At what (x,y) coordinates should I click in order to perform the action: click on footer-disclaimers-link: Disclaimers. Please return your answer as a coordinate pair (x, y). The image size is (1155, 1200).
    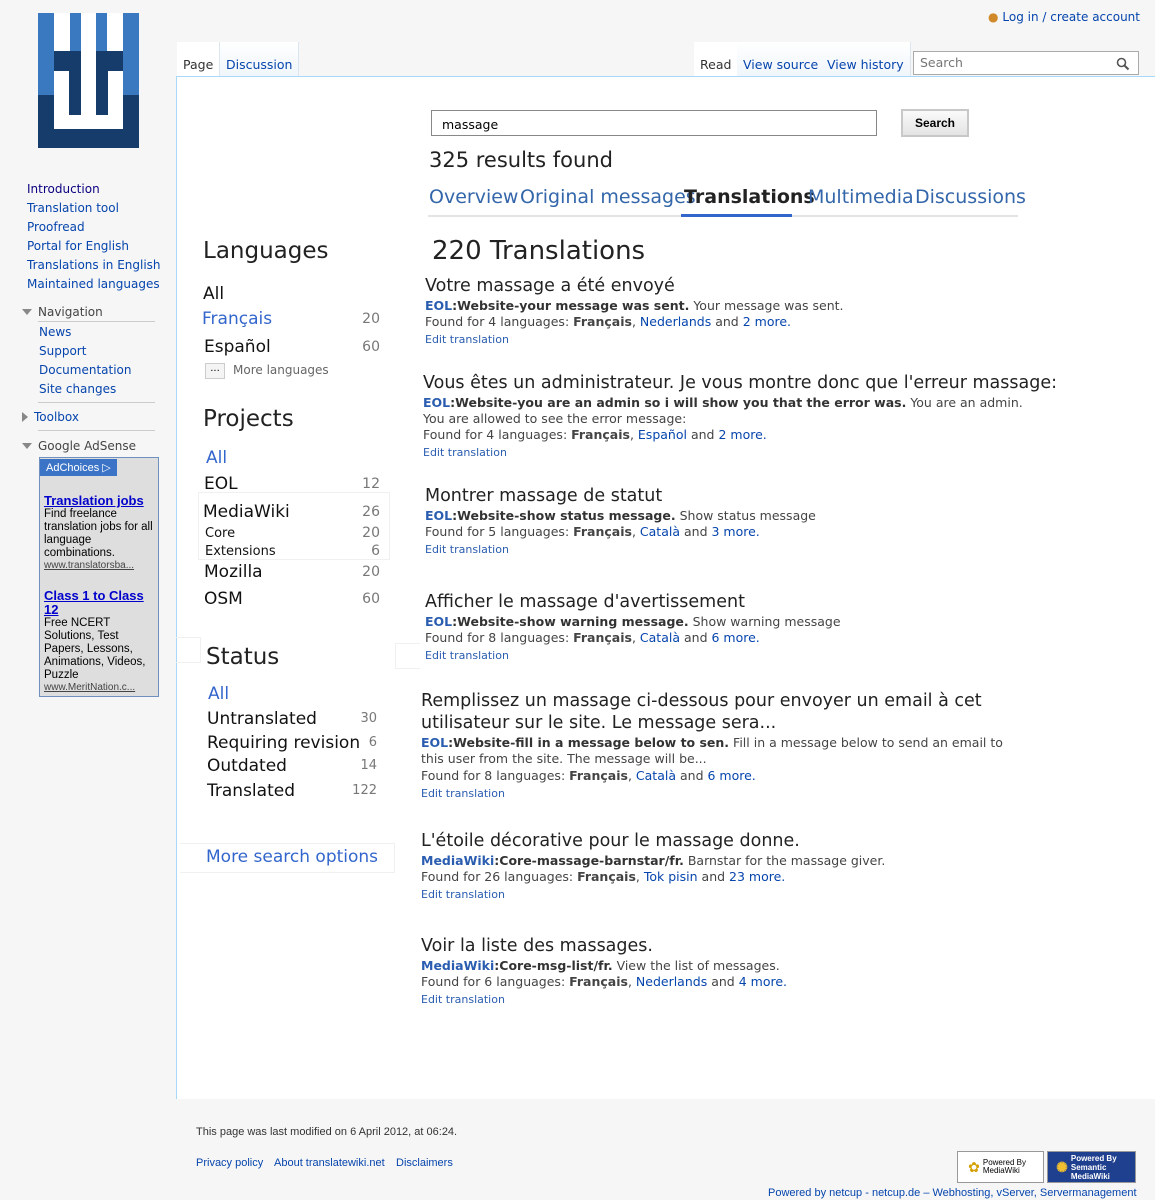
    Looking at the image, I should click on (424, 1163).